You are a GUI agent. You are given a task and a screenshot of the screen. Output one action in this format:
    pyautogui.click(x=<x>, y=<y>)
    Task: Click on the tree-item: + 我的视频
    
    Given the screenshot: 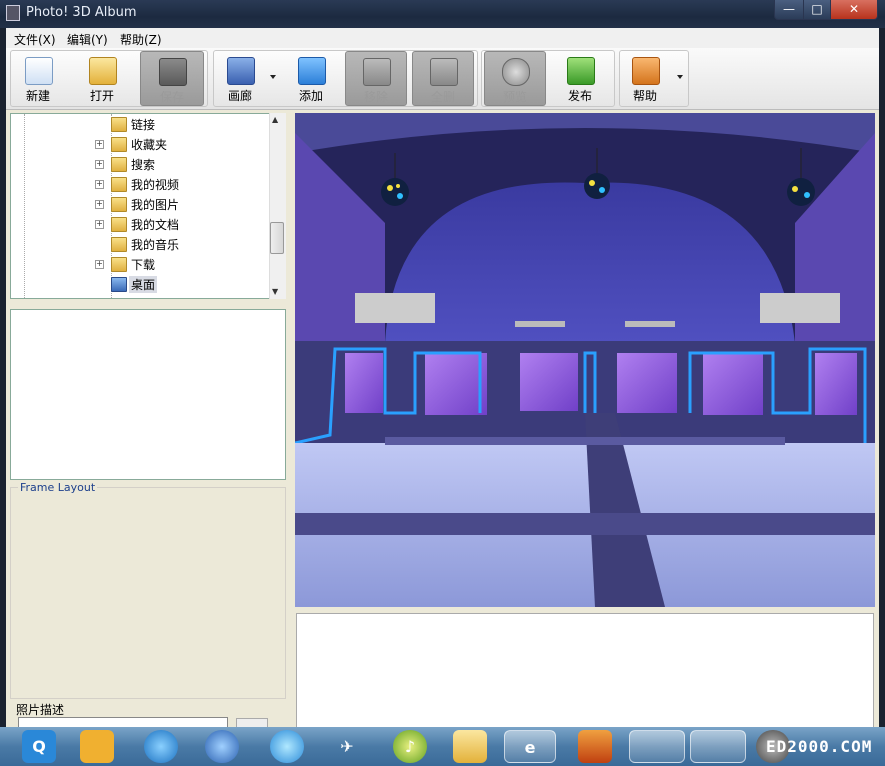 What is the action you would take?
    pyautogui.click(x=140, y=184)
    